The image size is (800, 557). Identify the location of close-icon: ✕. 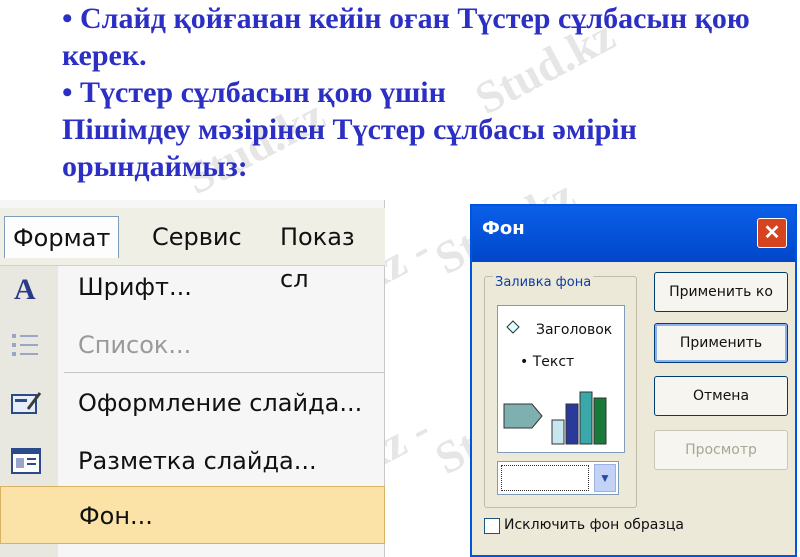
(772, 233).